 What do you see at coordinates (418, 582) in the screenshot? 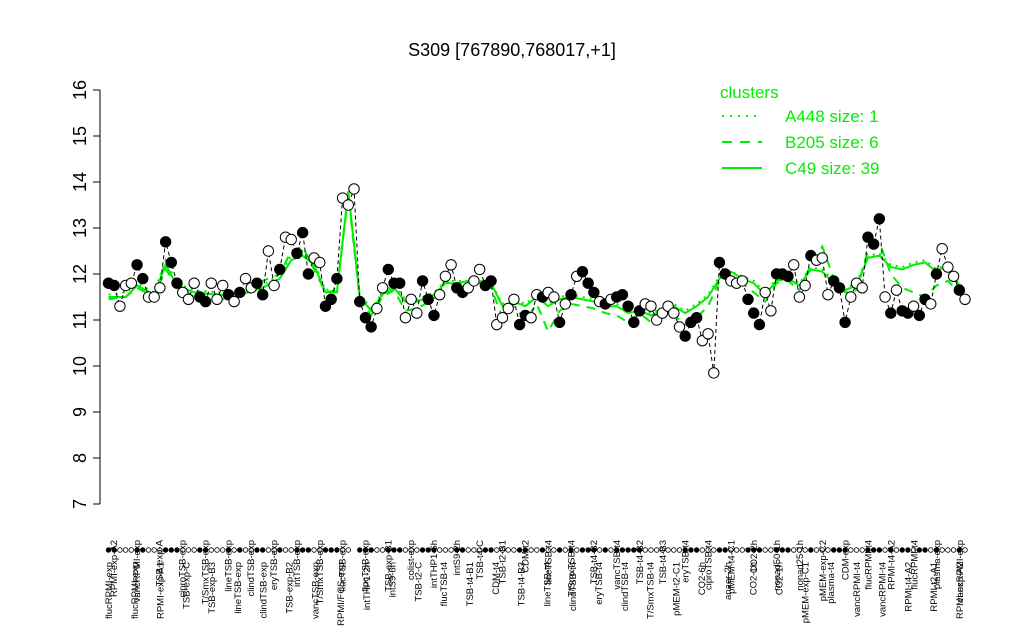
I see `sample-label-bottom: TSB-t2-C` at bounding box center [418, 582].